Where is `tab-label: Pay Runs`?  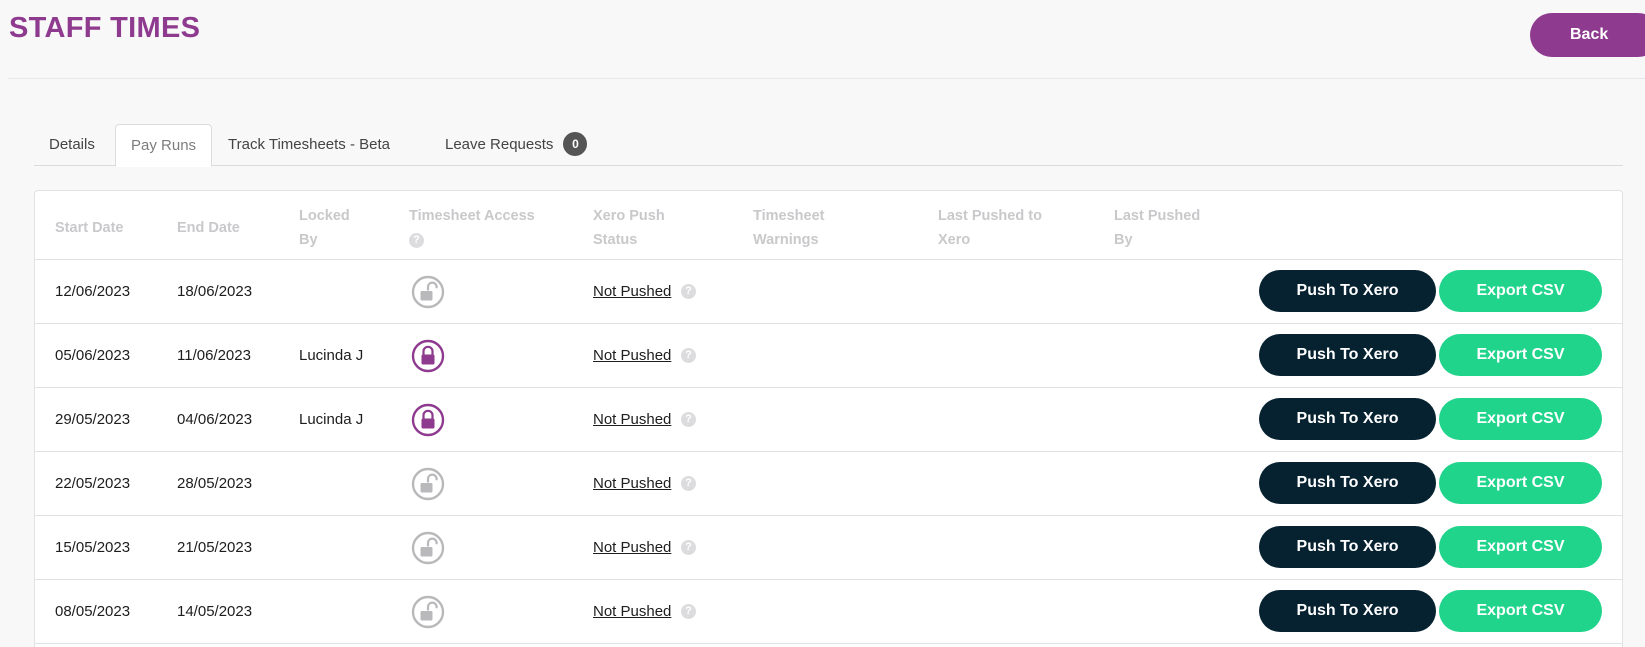 tab-label: Pay Runs is located at coordinates (164, 145).